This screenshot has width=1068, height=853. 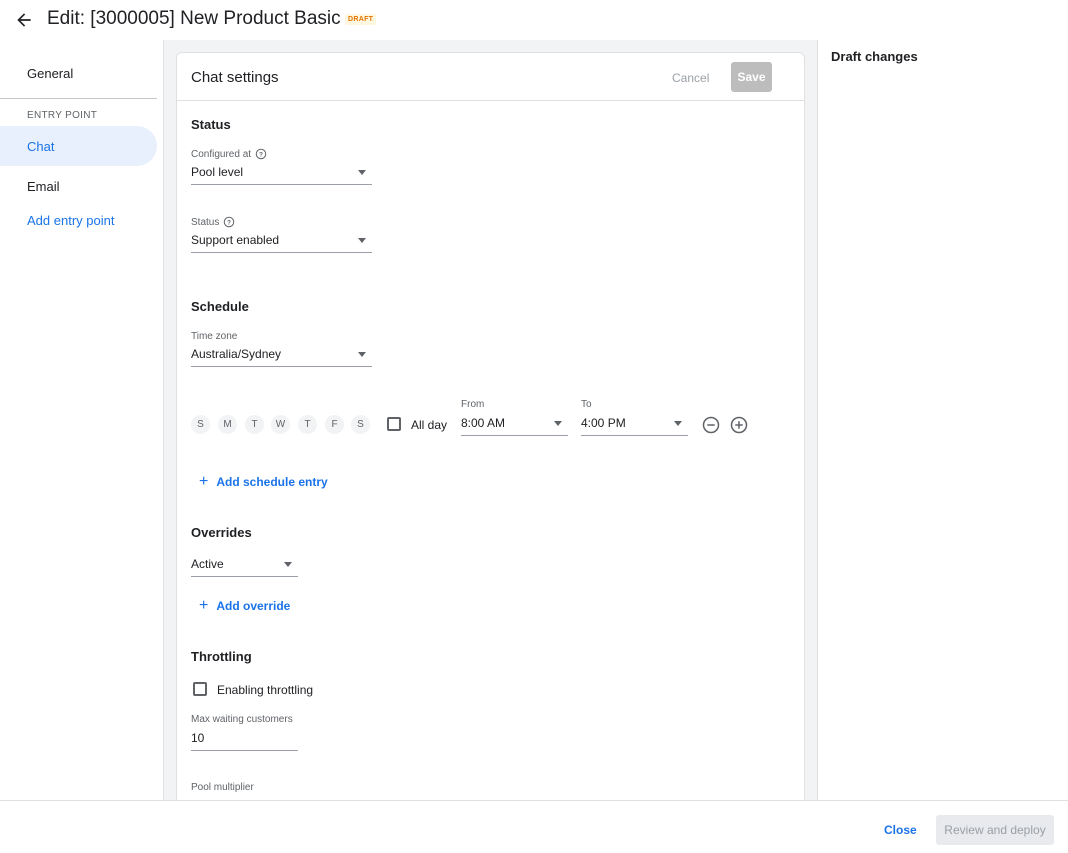 I want to click on add-override-label: Add override, so click(x=253, y=606).